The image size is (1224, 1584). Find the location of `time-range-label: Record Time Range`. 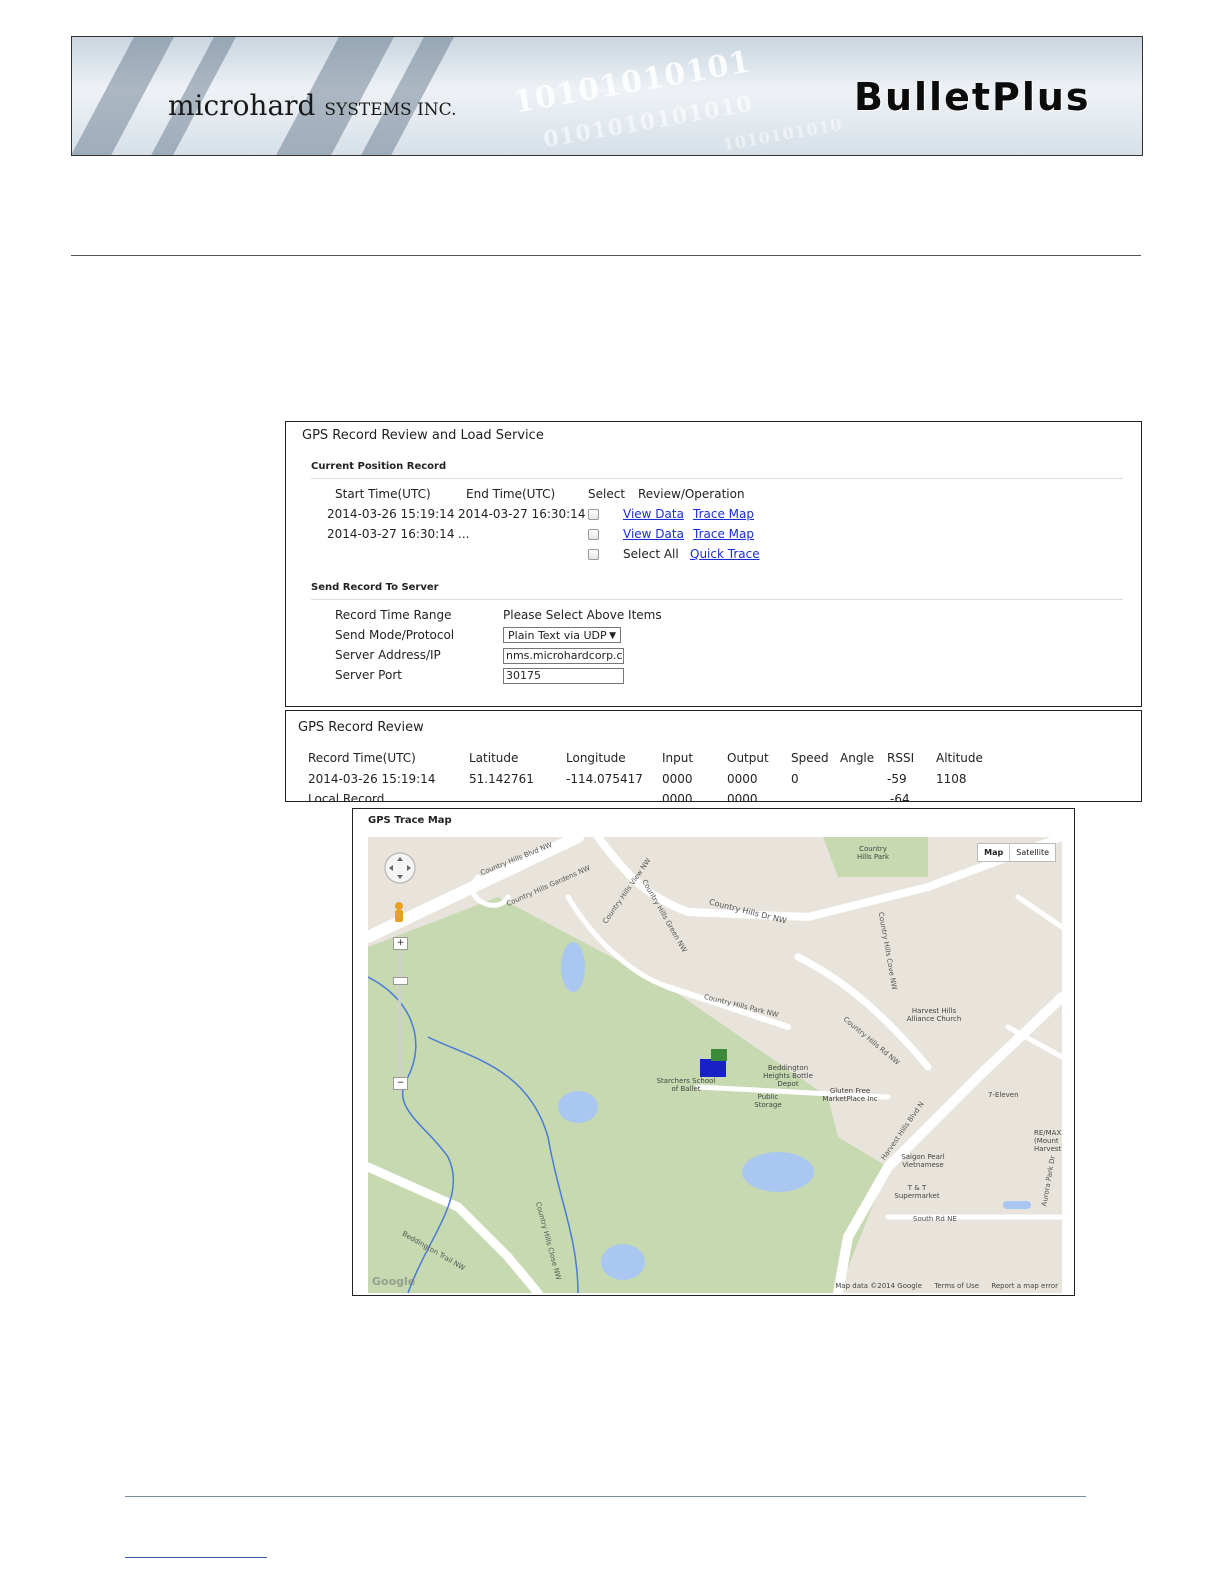

time-range-label: Record Time Range is located at coordinates (393, 615).